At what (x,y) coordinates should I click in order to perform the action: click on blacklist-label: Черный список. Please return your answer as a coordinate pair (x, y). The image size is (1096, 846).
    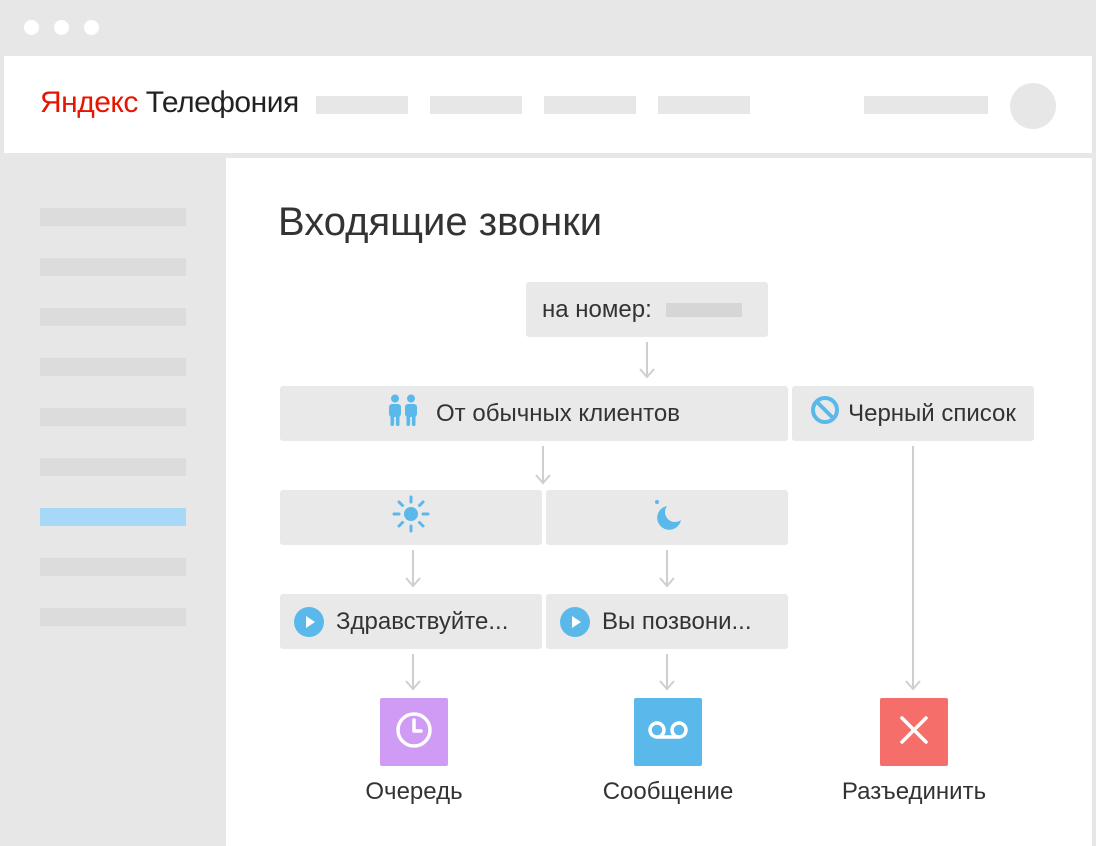
    Looking at the image, I should click on (932, 413).